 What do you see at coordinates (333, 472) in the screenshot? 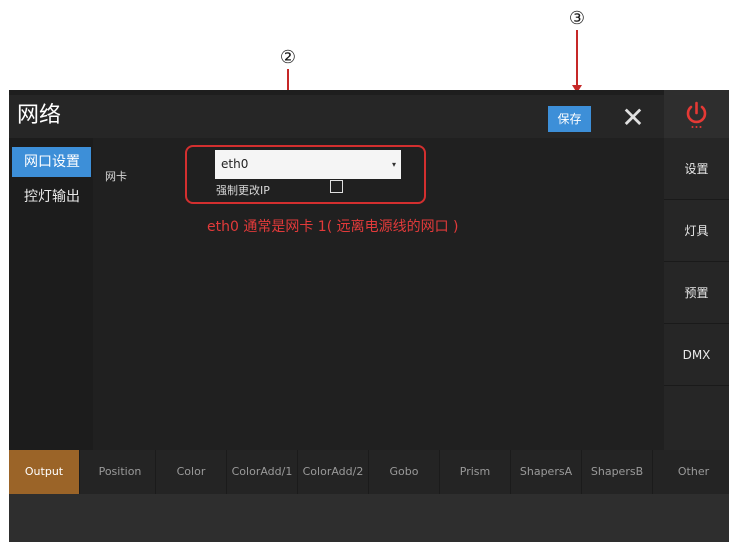
I see `tab-coloradd-2: ColorAdd/2` at bounding box center [333, 472].